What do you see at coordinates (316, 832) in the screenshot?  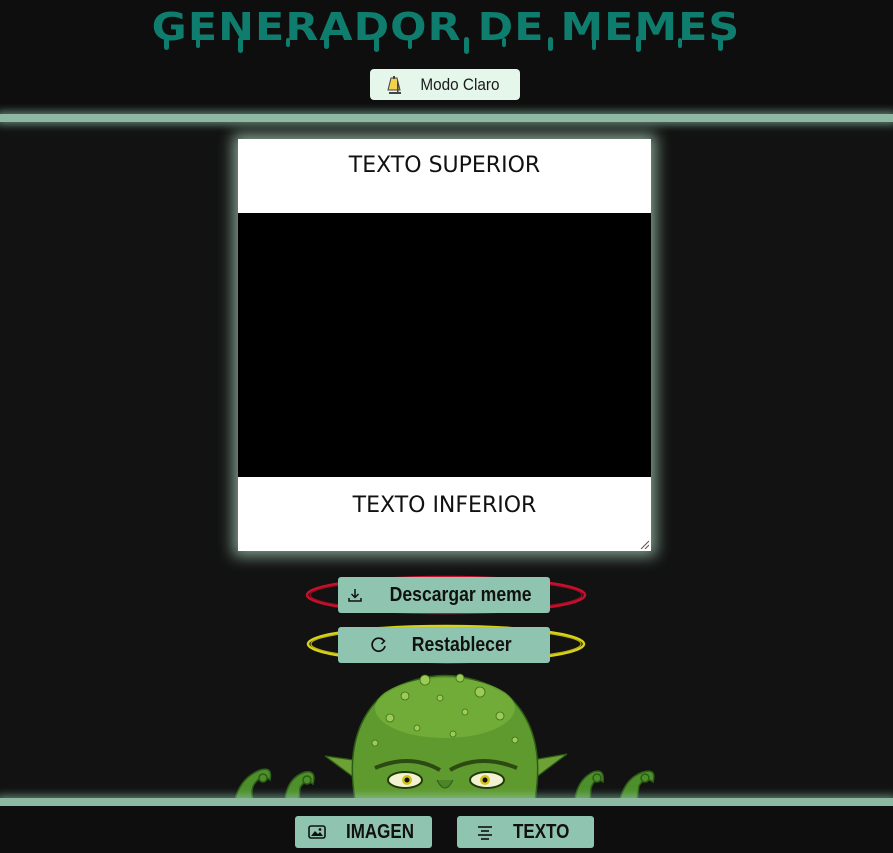 I see `image-icon` at bounding box center [316, 832].